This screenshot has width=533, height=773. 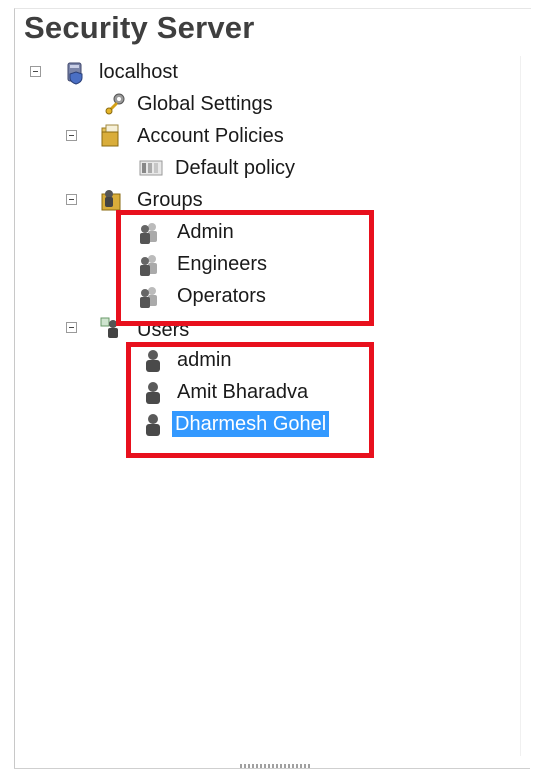 I want to click on server-shield-icon, so click(x=75, y=73).